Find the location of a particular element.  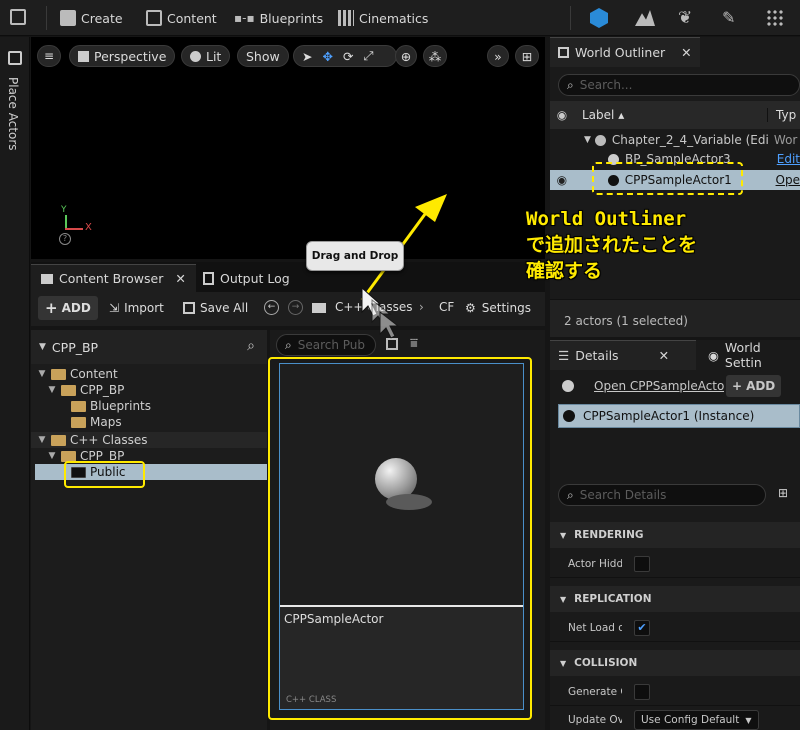

outliner-row-type: Ope is located at coordinates (788, 180).